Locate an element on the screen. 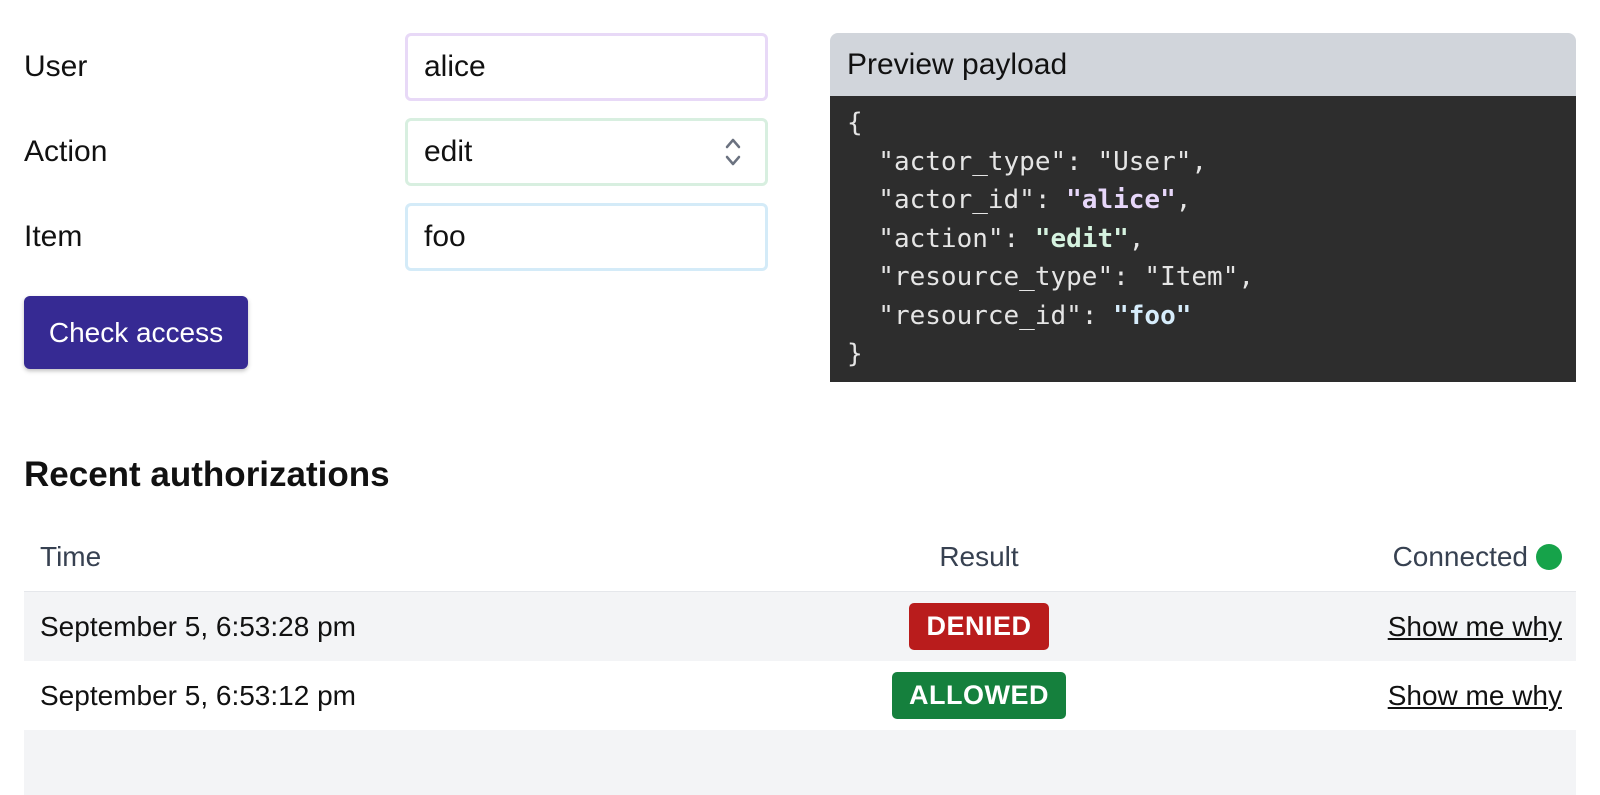  code-key-action: "action": is located at coordinates (941, 238).